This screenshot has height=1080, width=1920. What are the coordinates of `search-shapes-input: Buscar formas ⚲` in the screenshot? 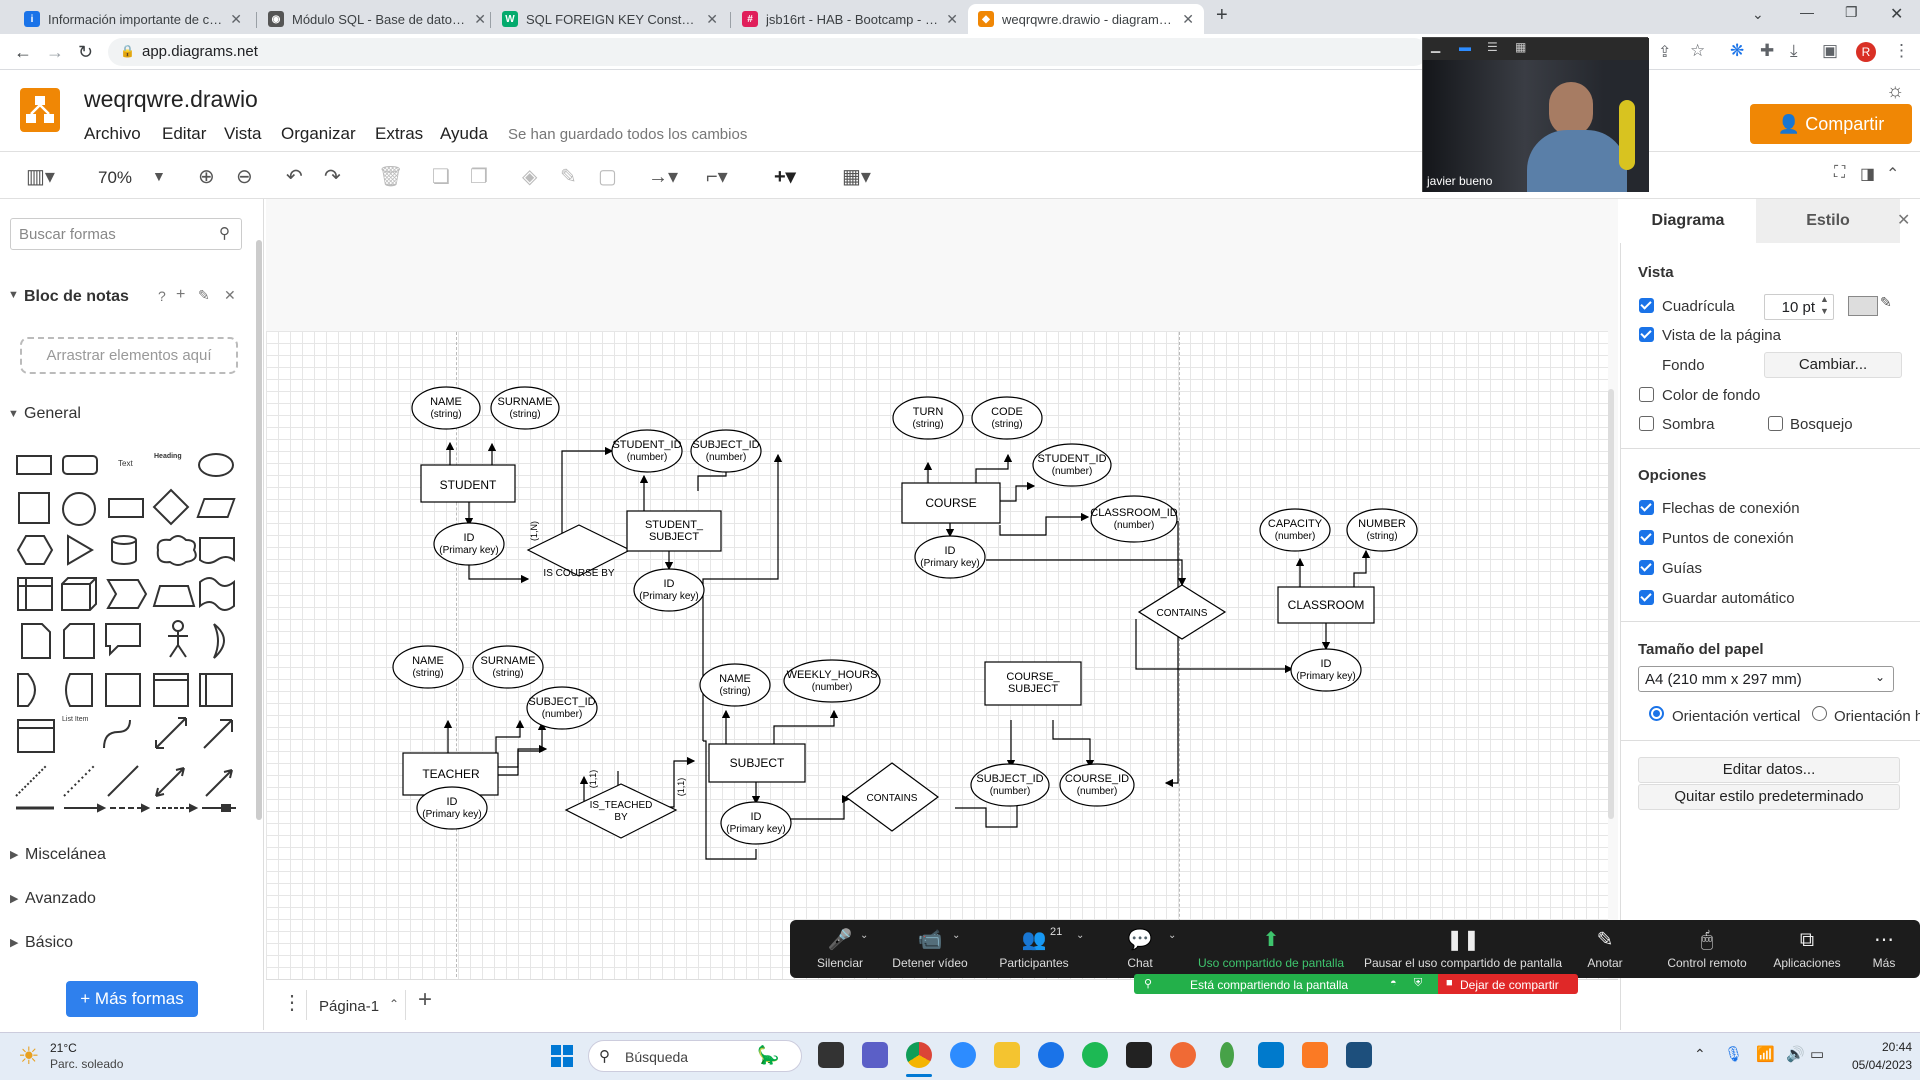 It's located at (126, 234).